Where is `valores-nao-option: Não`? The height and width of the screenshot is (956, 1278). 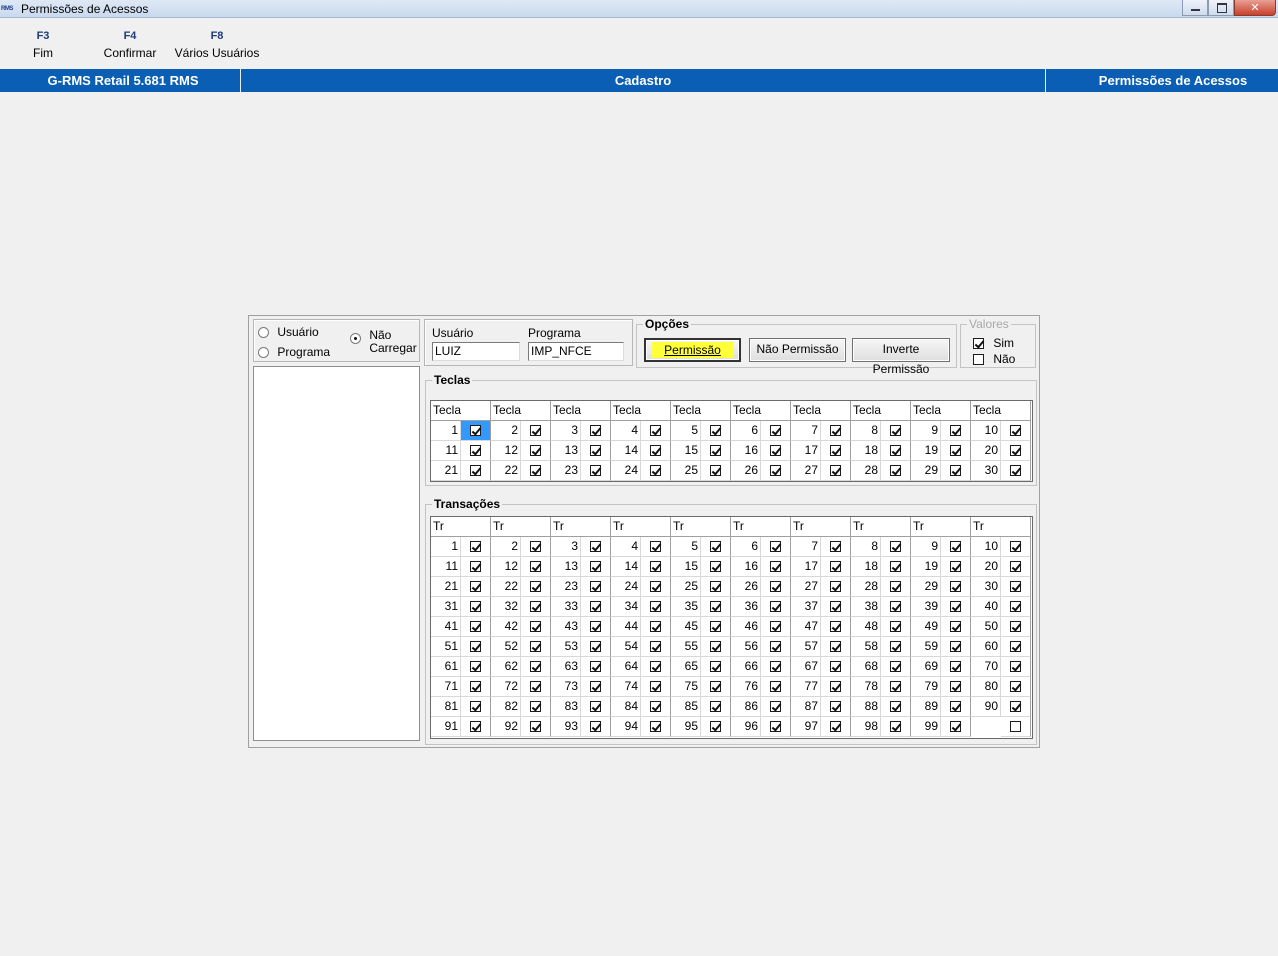
valores-nao-option: Não is located at coordinates (994, 359).